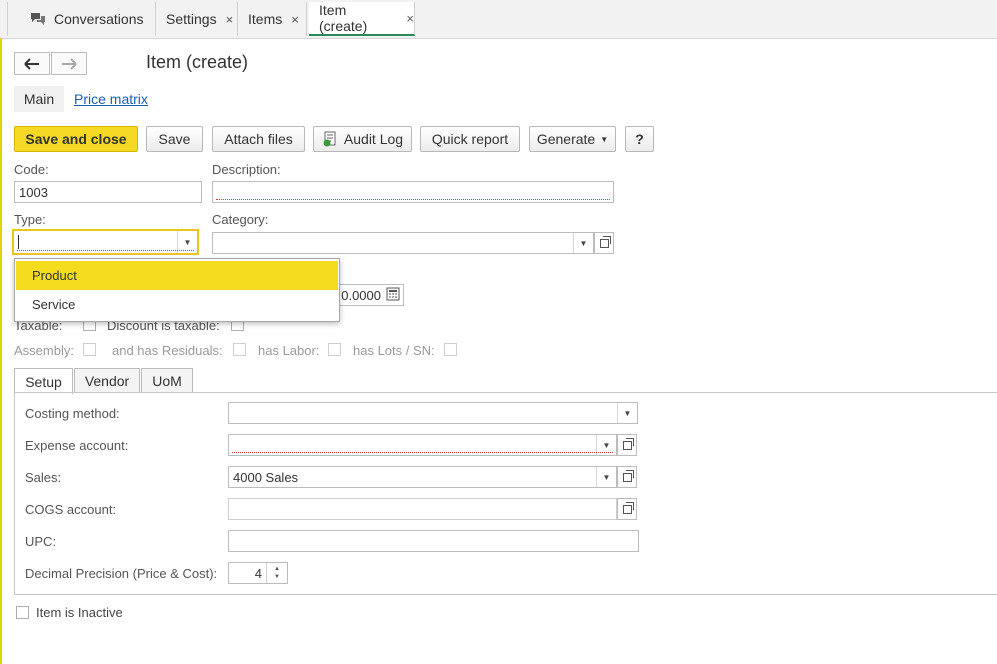  Describe the element at coordinates (433, 413) in the screenshot. I see `costing-method-select: ▼` at that location.